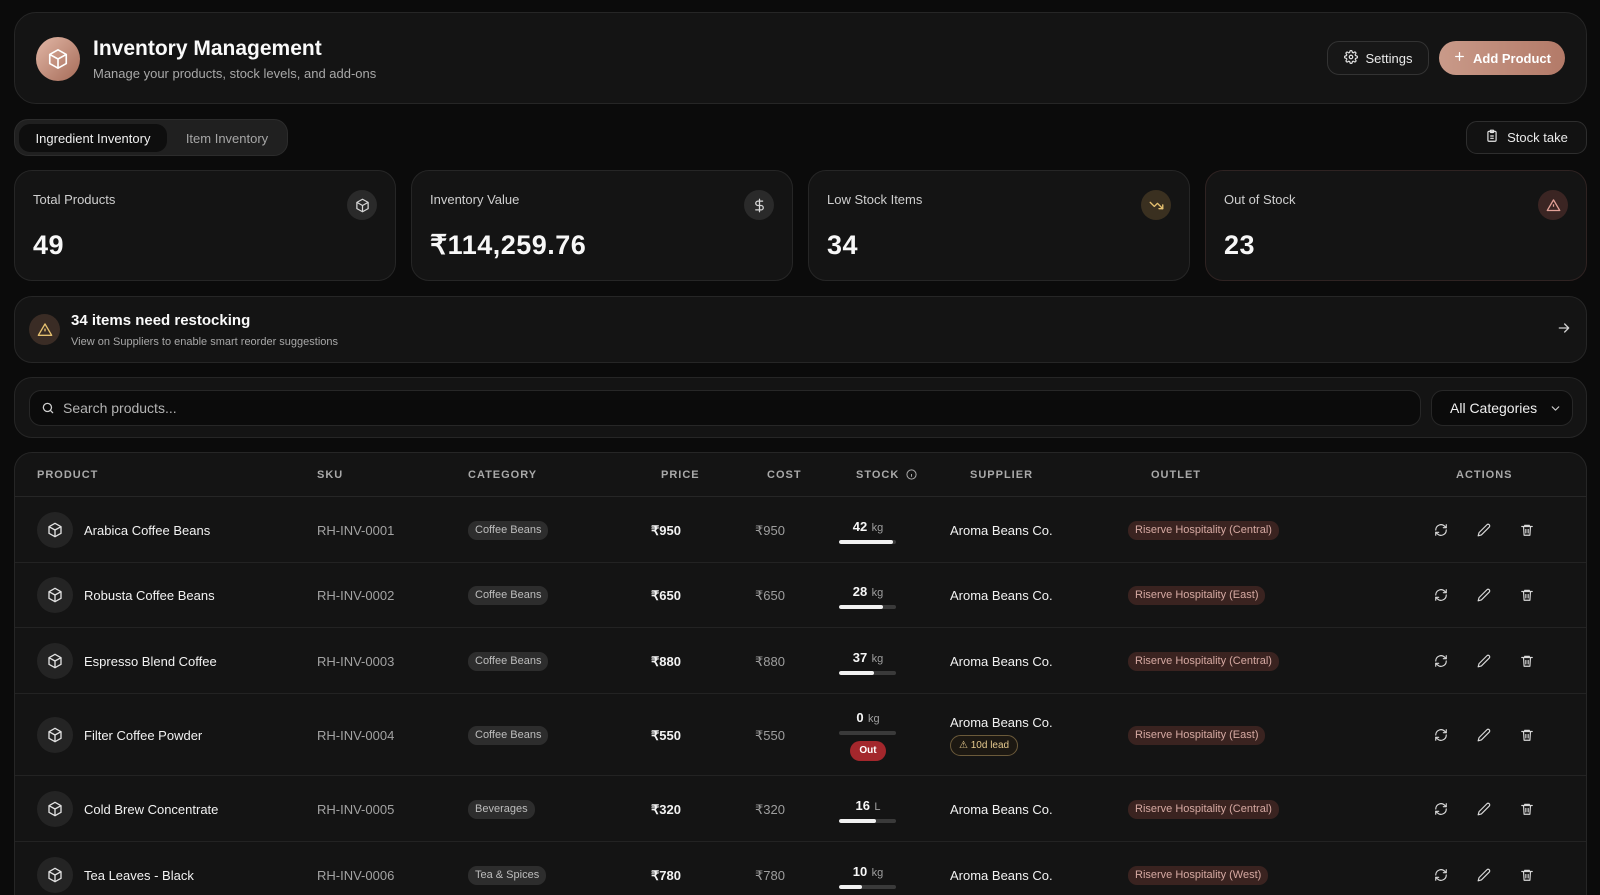 The height and width of the screenshot is (895, 1600). Describe the element at coordinates (49, 245) in the screenshot. I see `stat-value: 49` at that location.